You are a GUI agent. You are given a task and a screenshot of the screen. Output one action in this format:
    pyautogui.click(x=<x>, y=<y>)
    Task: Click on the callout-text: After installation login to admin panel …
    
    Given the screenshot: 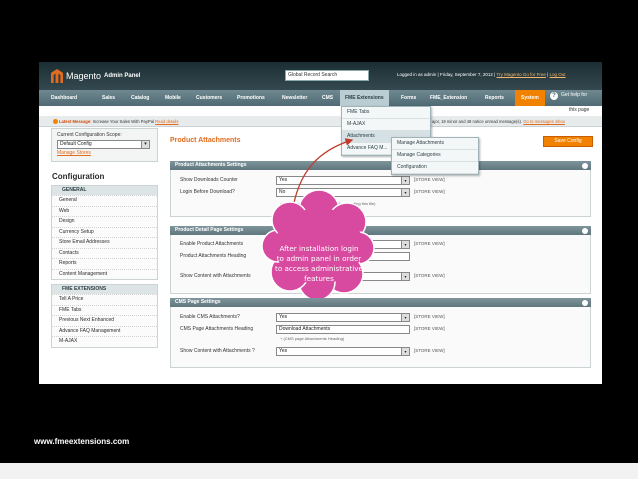 What is the action you would take?
    pyautogui.click(x=319, y=264)
    